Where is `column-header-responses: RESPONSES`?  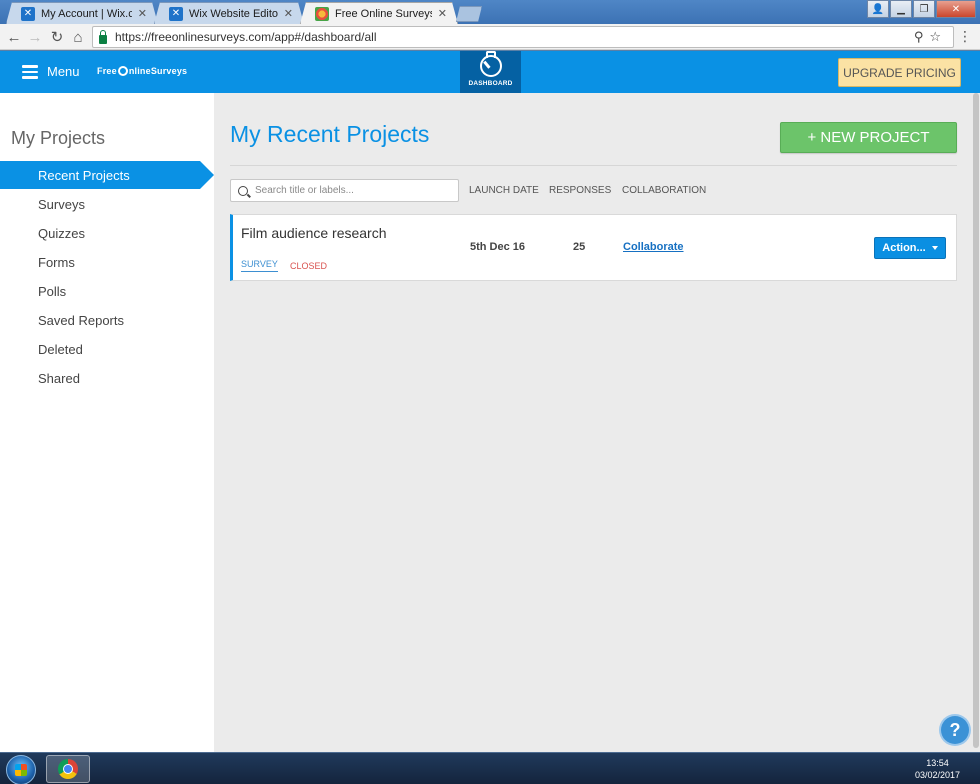
column-header-responses: RESPONSES is located at coordinates (580, 190).